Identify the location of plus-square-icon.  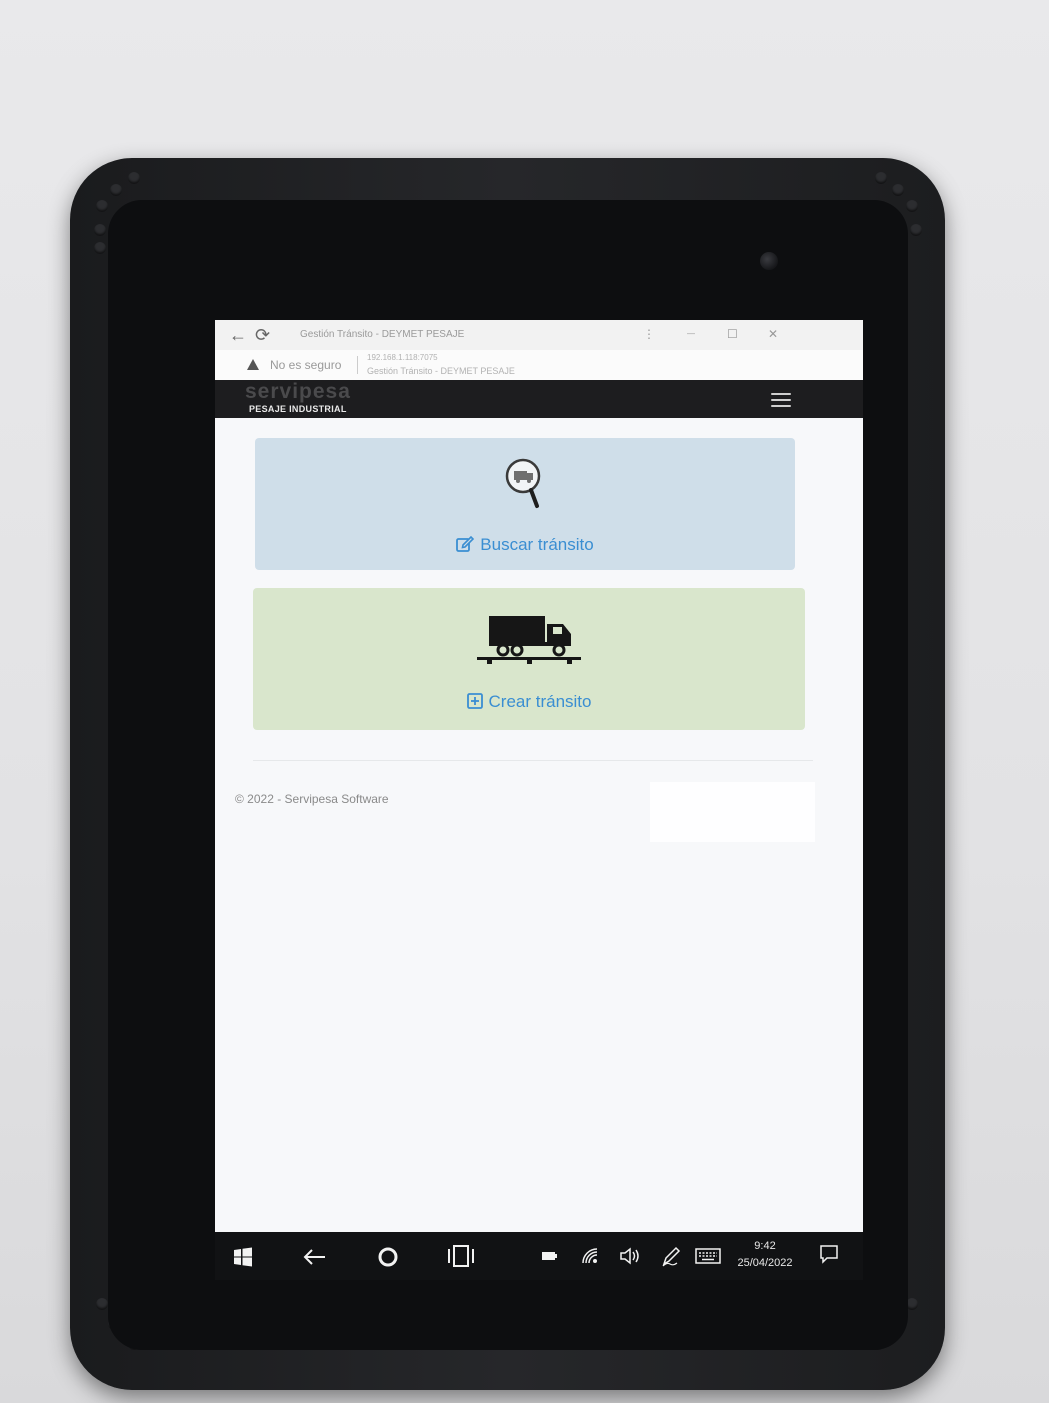
(474, 701).